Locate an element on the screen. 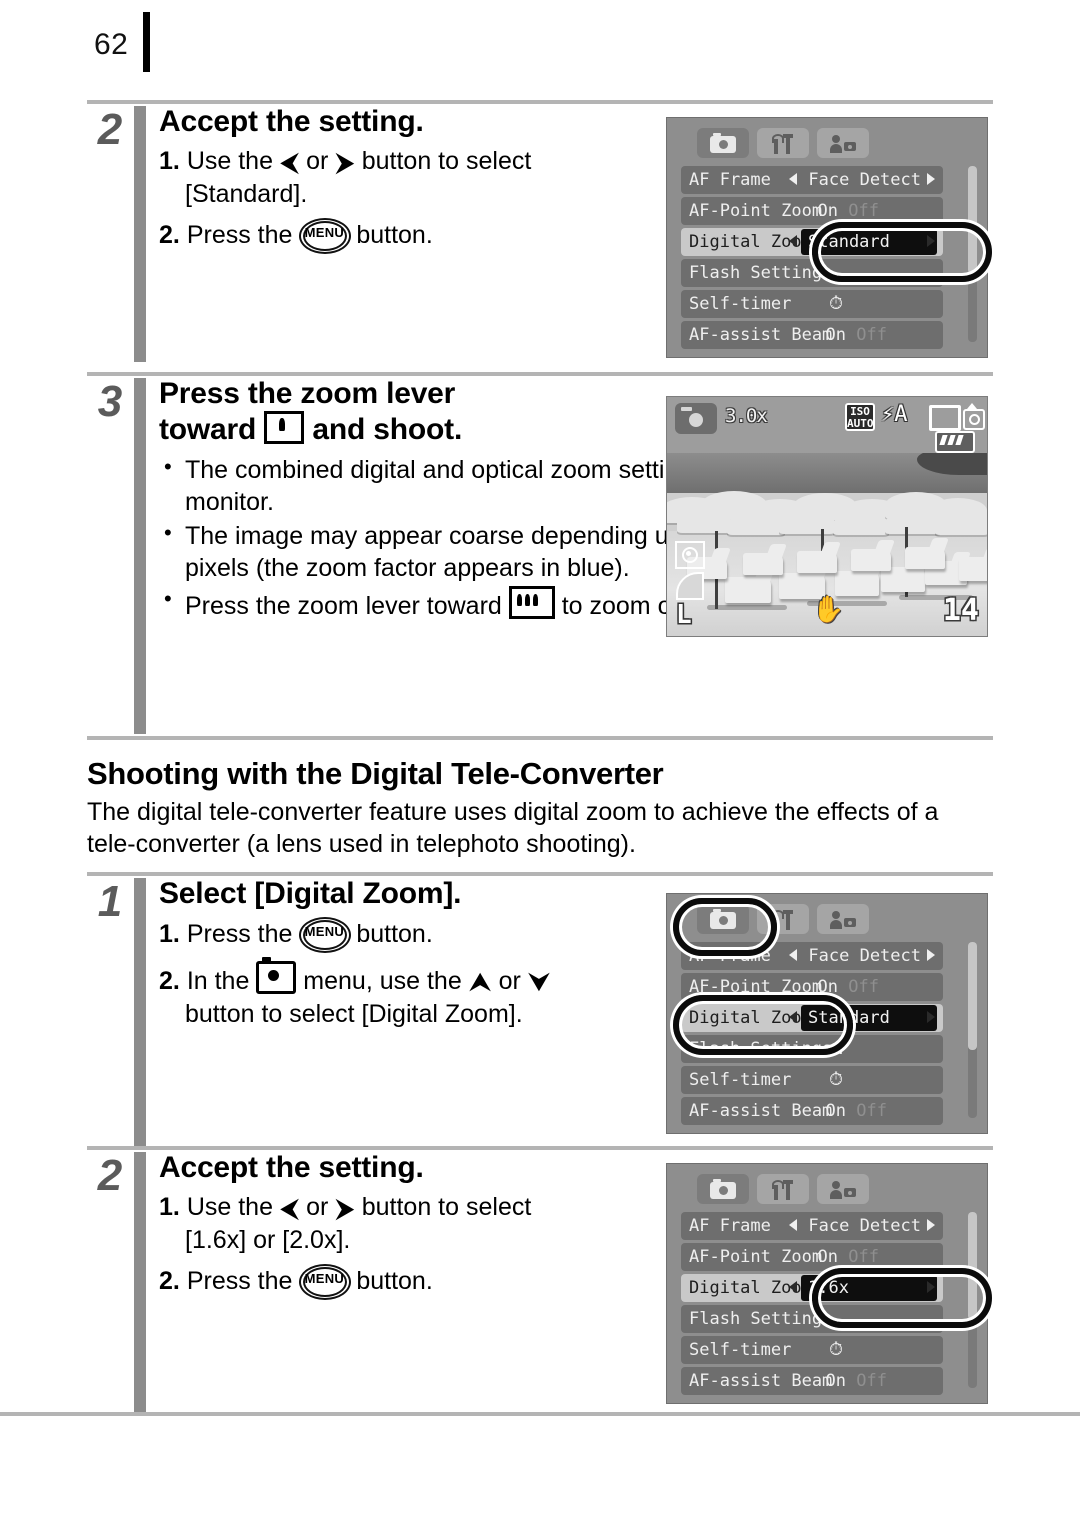  step-number: 2 is located at coordinates (110, 129).